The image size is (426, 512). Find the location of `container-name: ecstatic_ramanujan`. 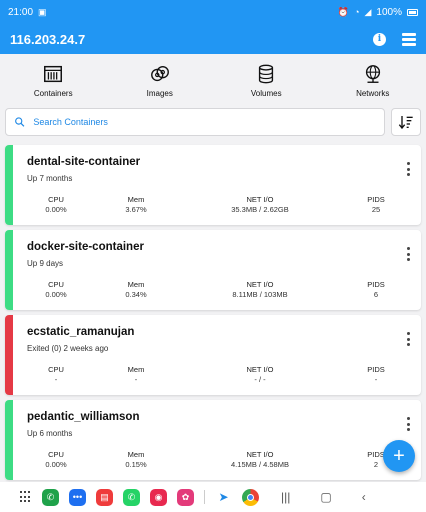

container-name: ecstatic_ramanujan is located at coordinates (81, 332).